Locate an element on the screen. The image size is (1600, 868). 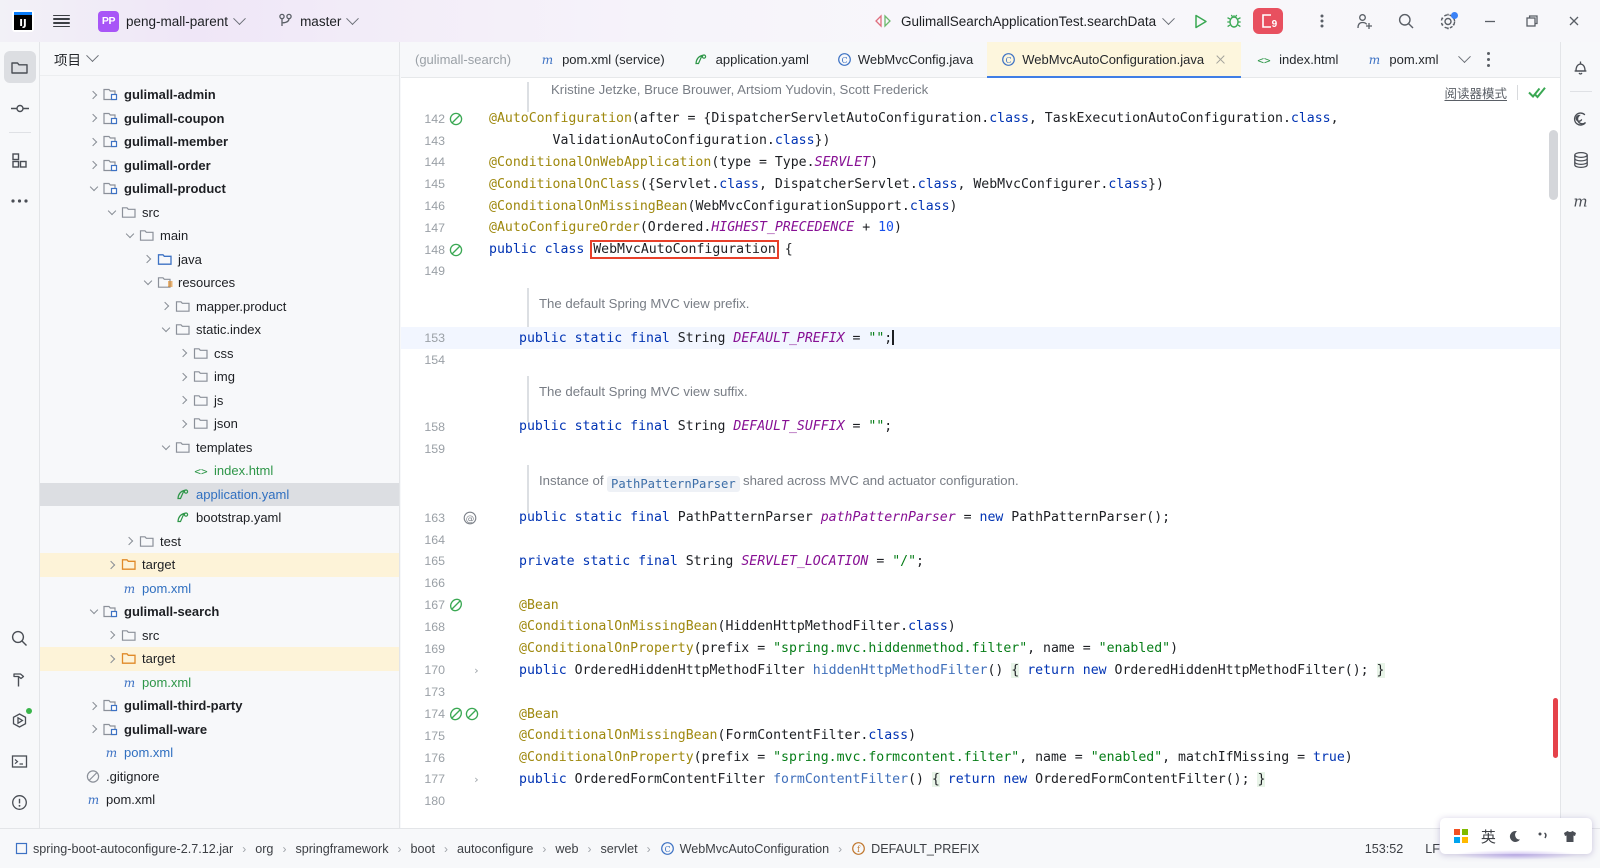
maximize-button is located at coordinates (1532, 21).